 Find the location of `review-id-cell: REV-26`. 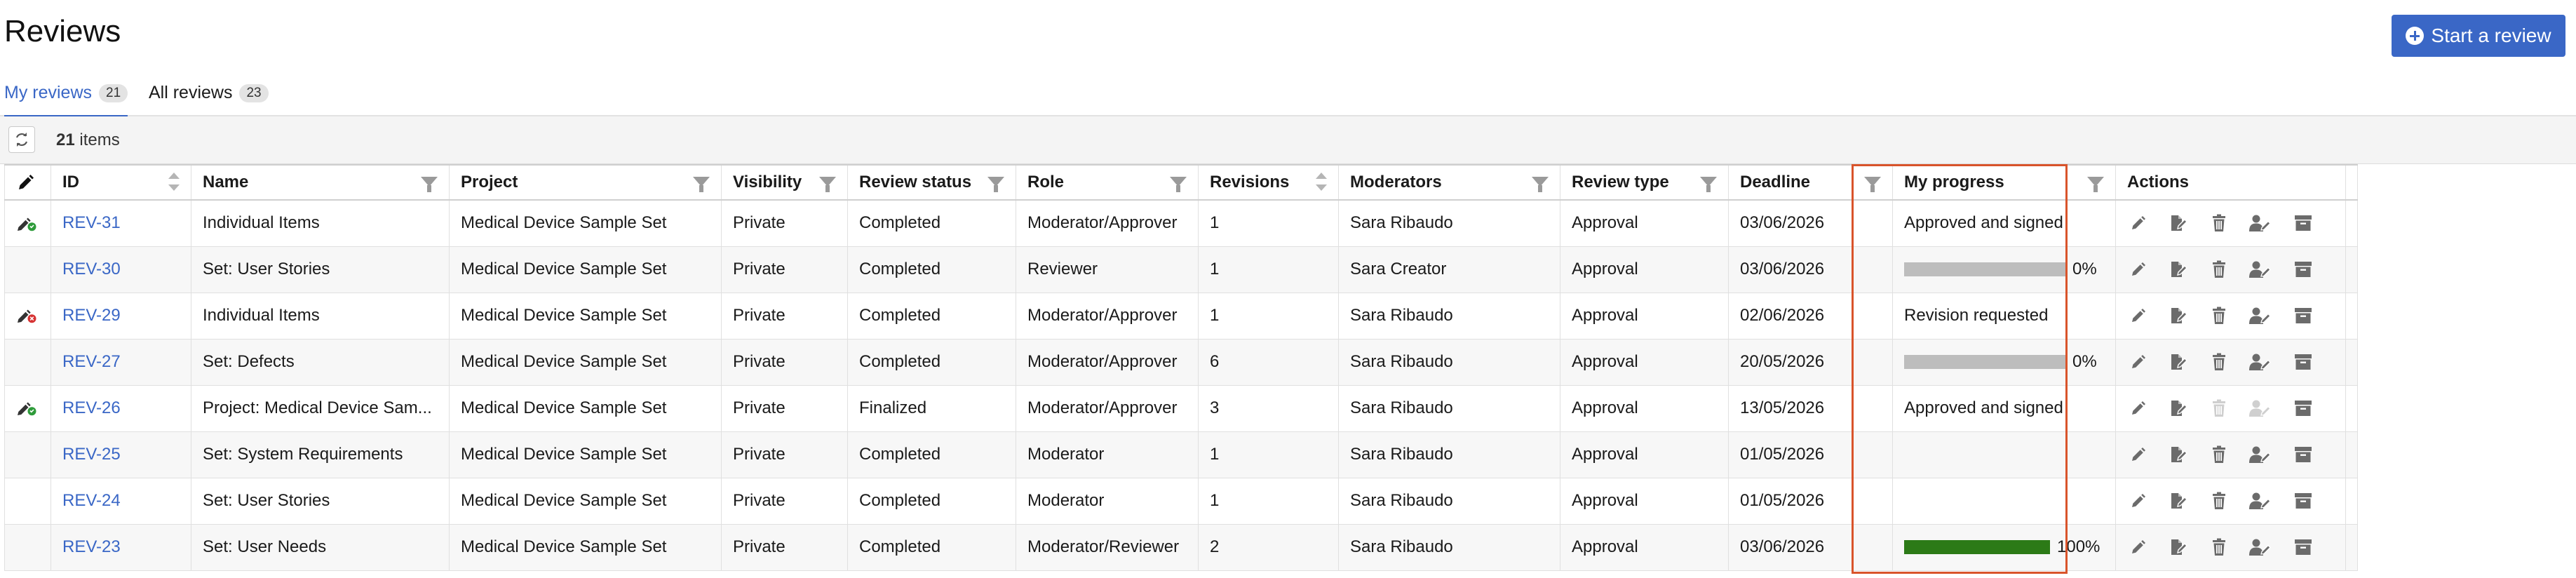

review-id-cell: REV-26 is located at coordinates (120, 408).